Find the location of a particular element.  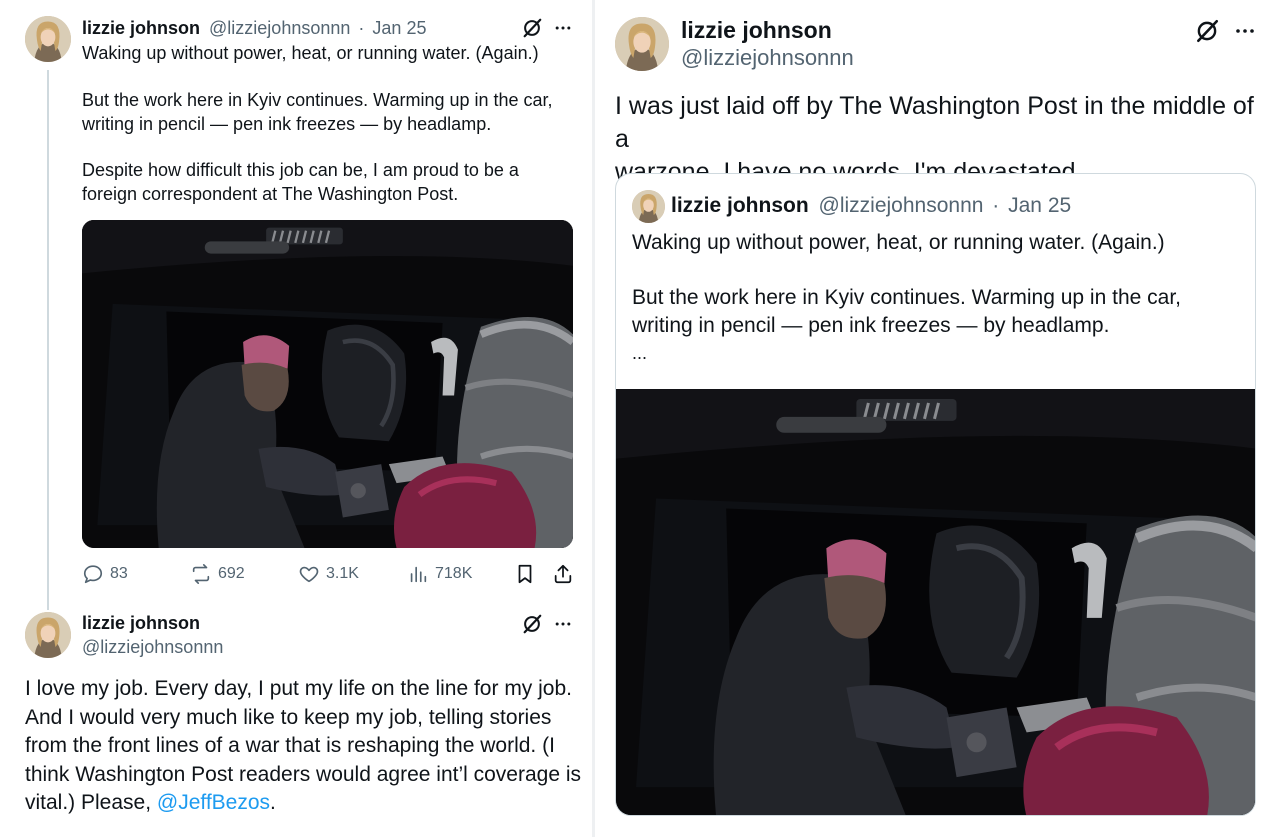

share-upload-icon is located at coordinates (563, 574).